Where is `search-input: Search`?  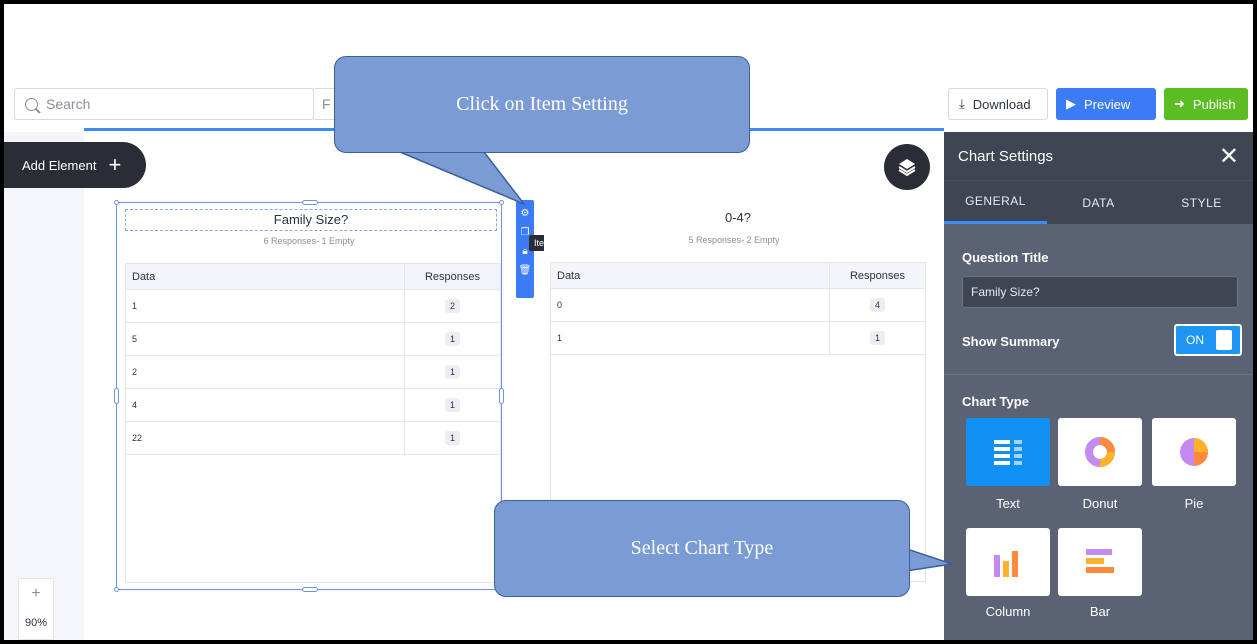
search-input: Search is located at coordinates (164, 104).